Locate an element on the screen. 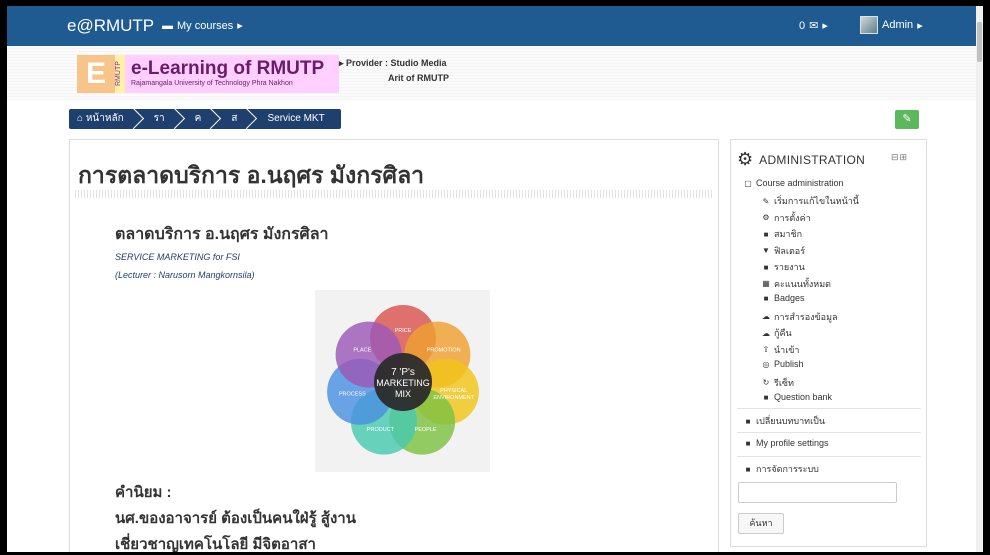 The image size is (990, 555). breadcrumb-home: ⌂ หน้าหลัก is located at coordinates (104, 119).